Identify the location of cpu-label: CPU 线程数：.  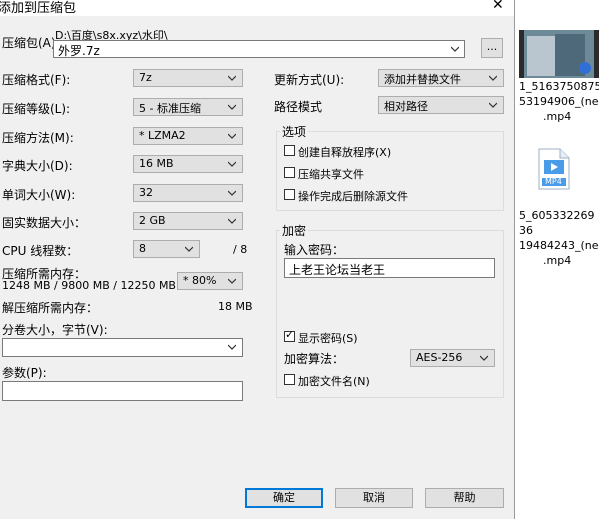
(40, 251).